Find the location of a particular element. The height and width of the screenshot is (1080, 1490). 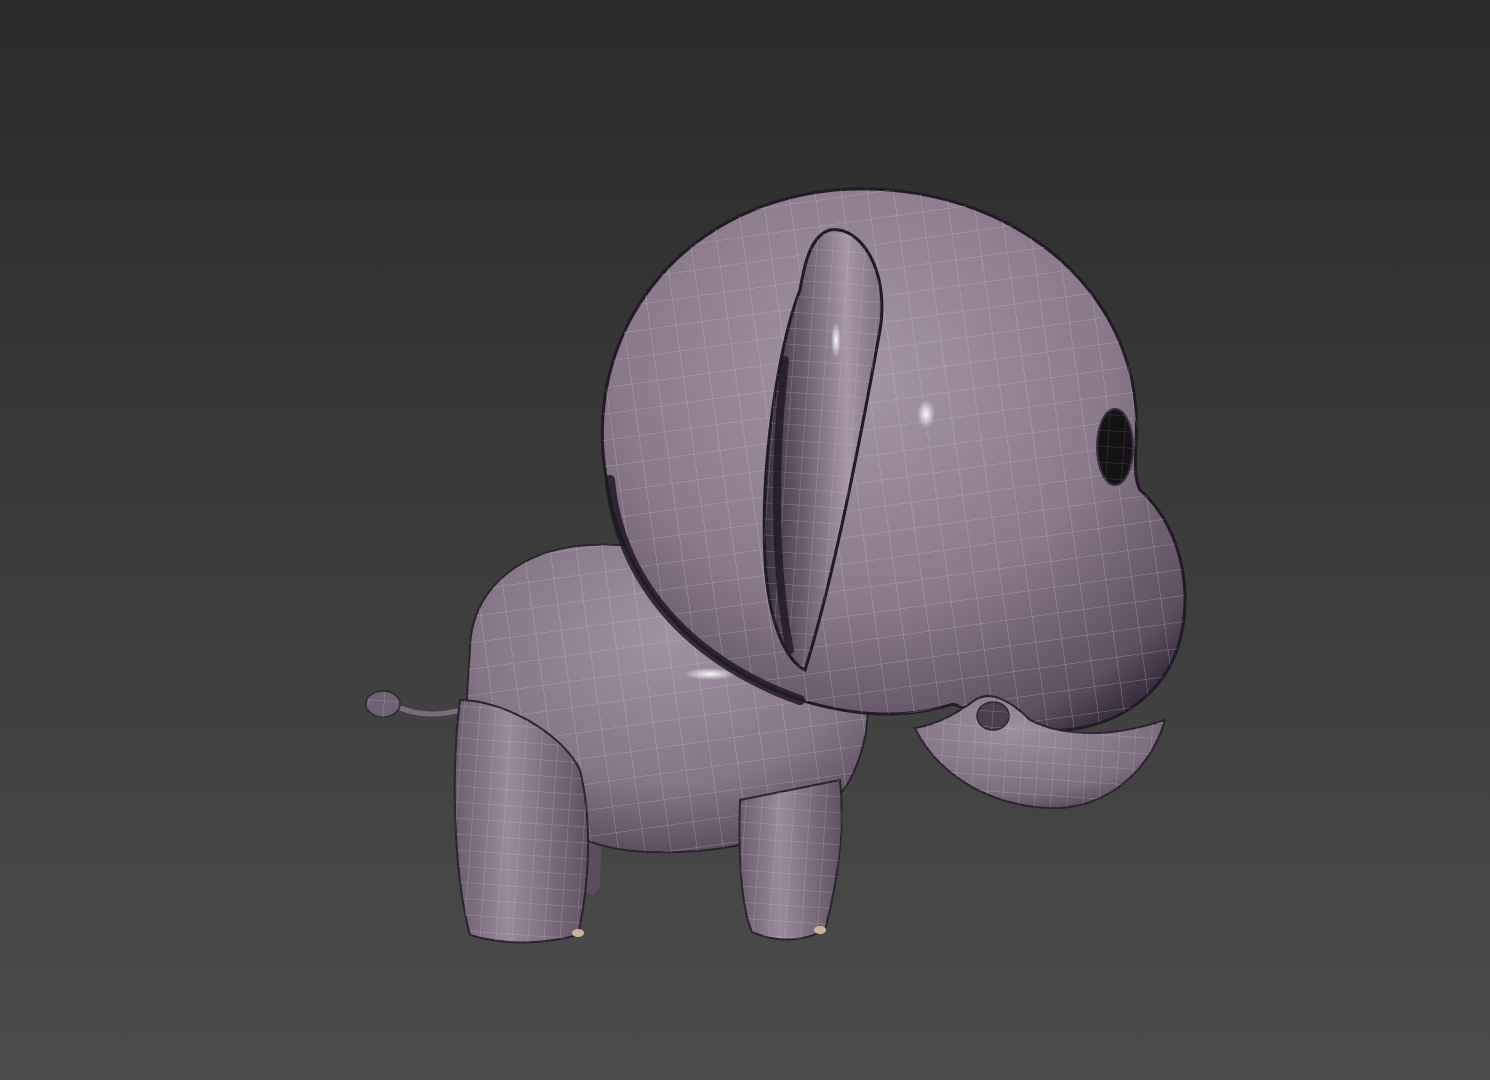

eye is located at coordinates (1115, 447).